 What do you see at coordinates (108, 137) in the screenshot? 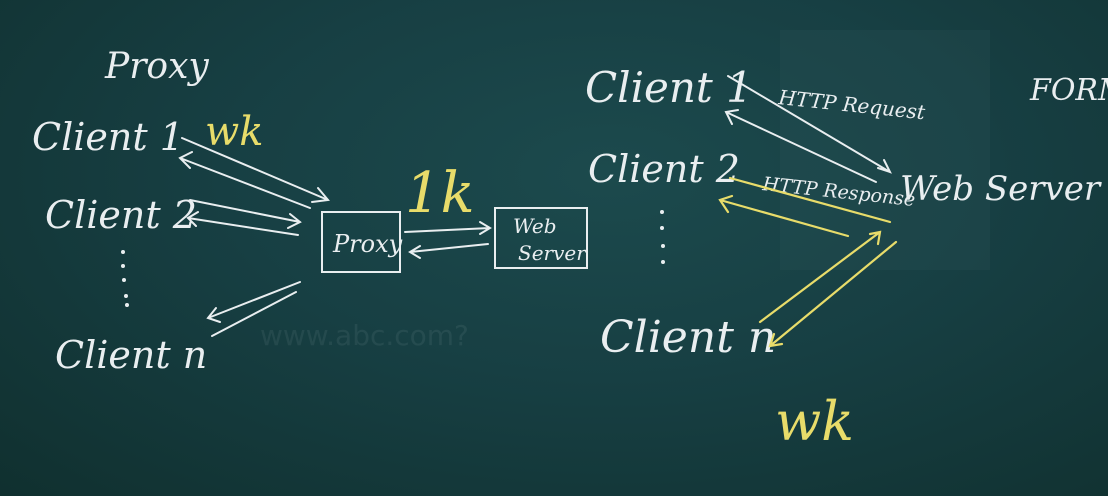
I see `left-client-1: Client 1` at bounding box center [108, 137].